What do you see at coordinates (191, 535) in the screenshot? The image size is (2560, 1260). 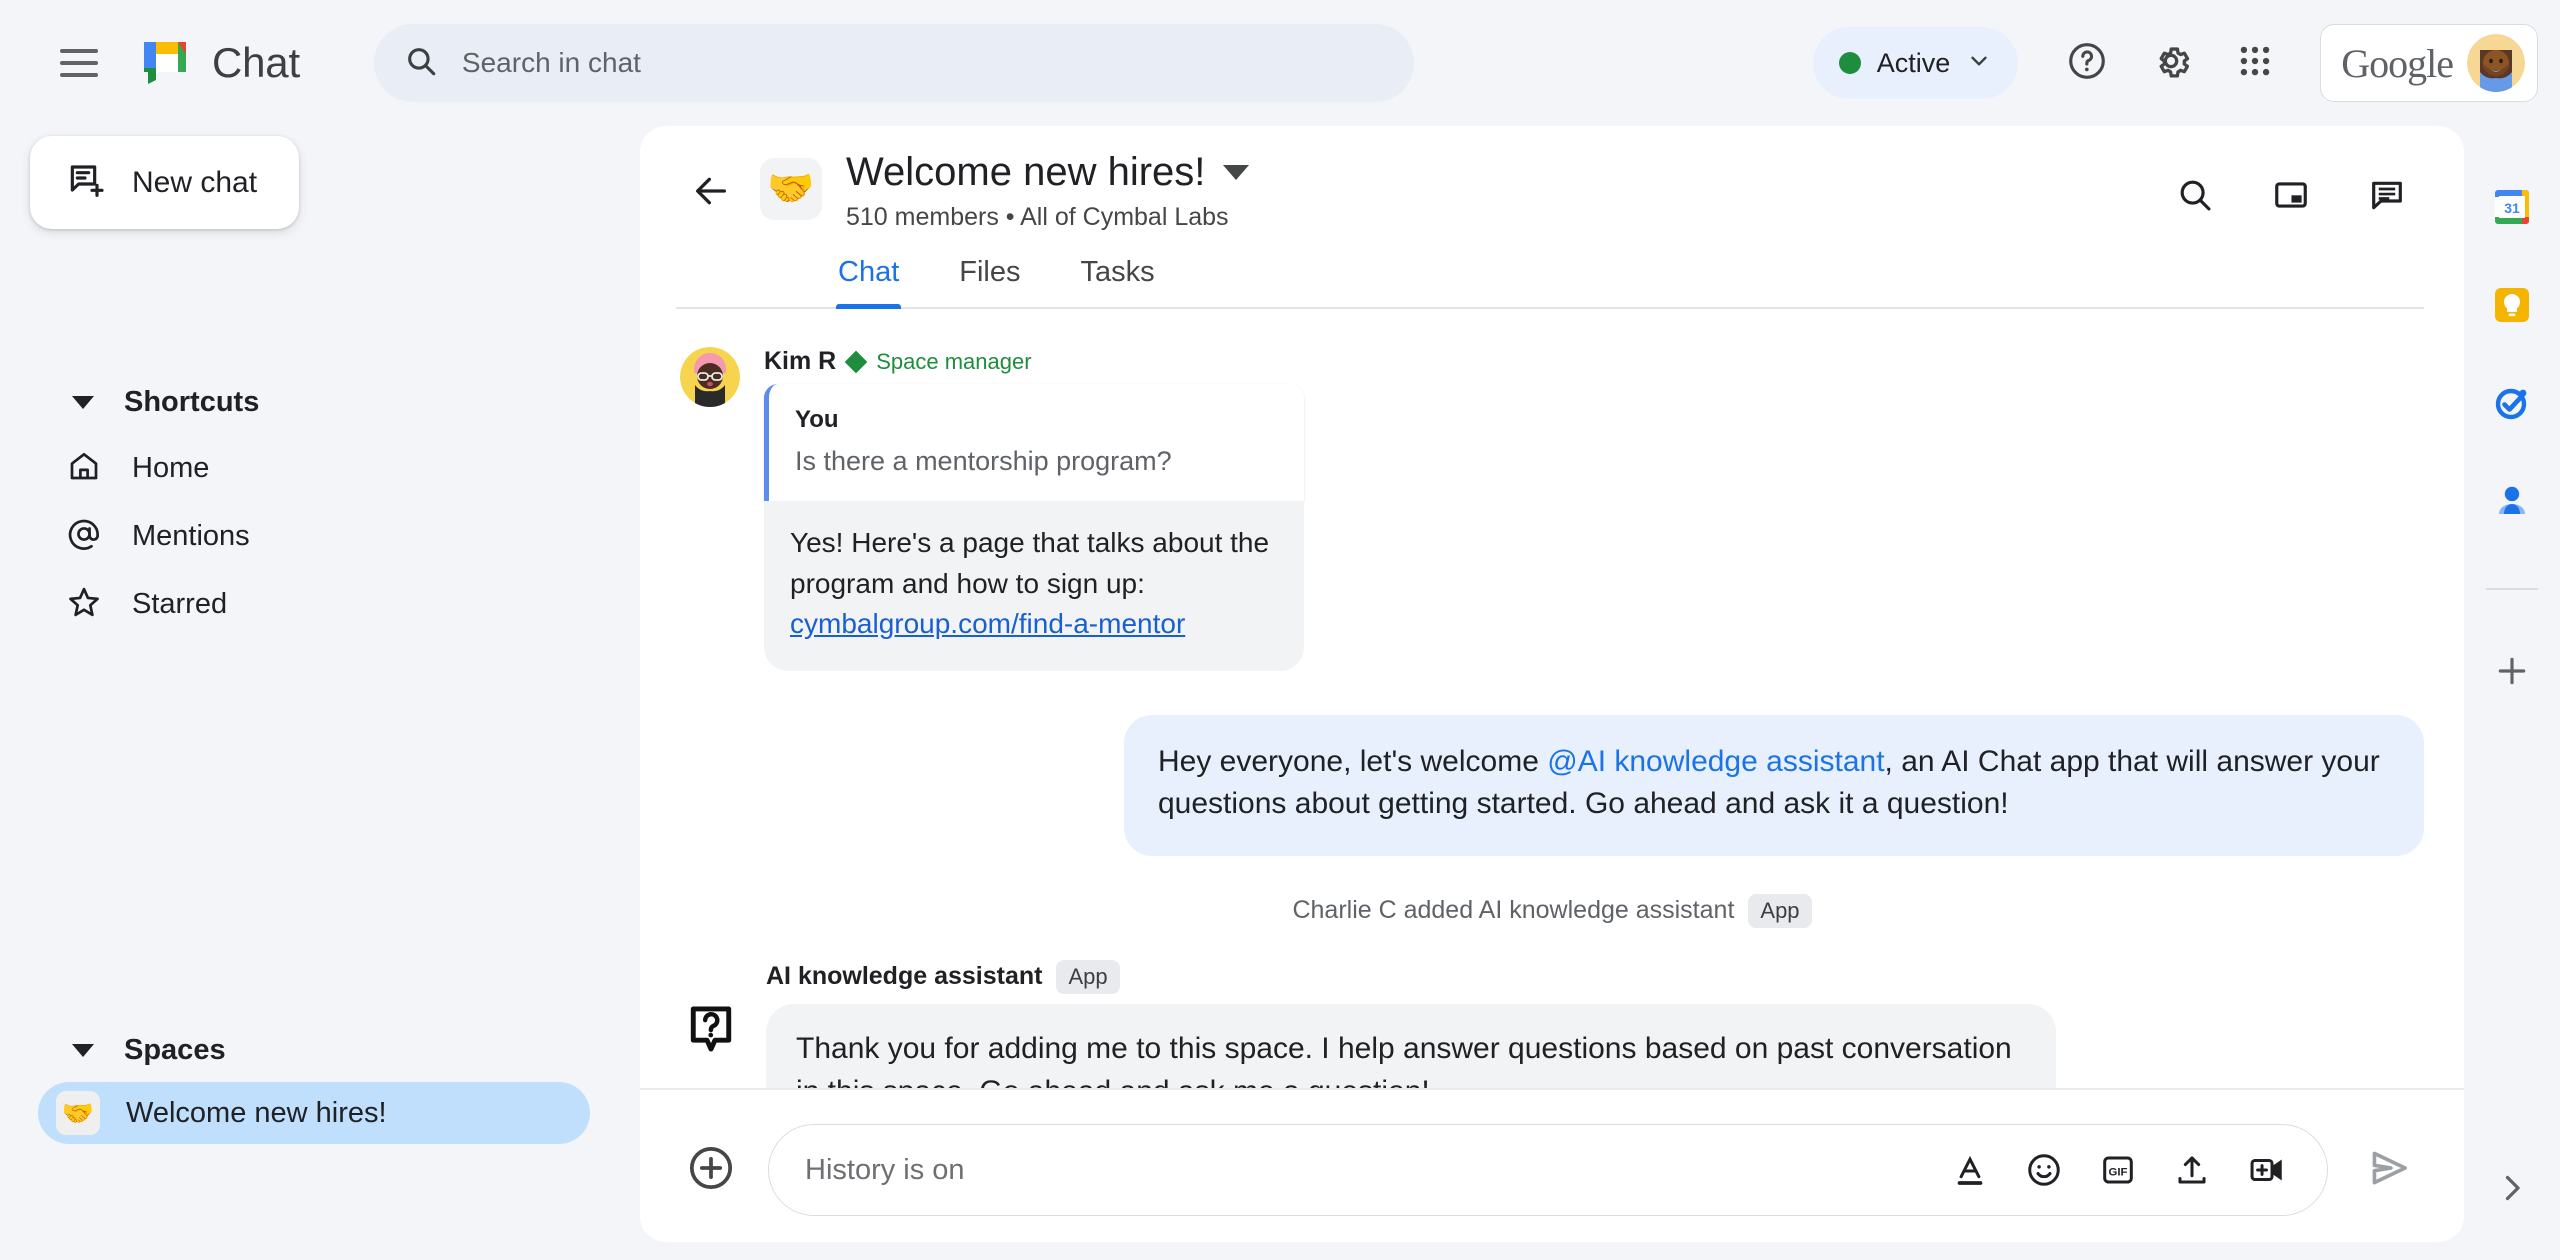 I see `sidebar-item-label: Mentions` at bounding box center [191, 535].